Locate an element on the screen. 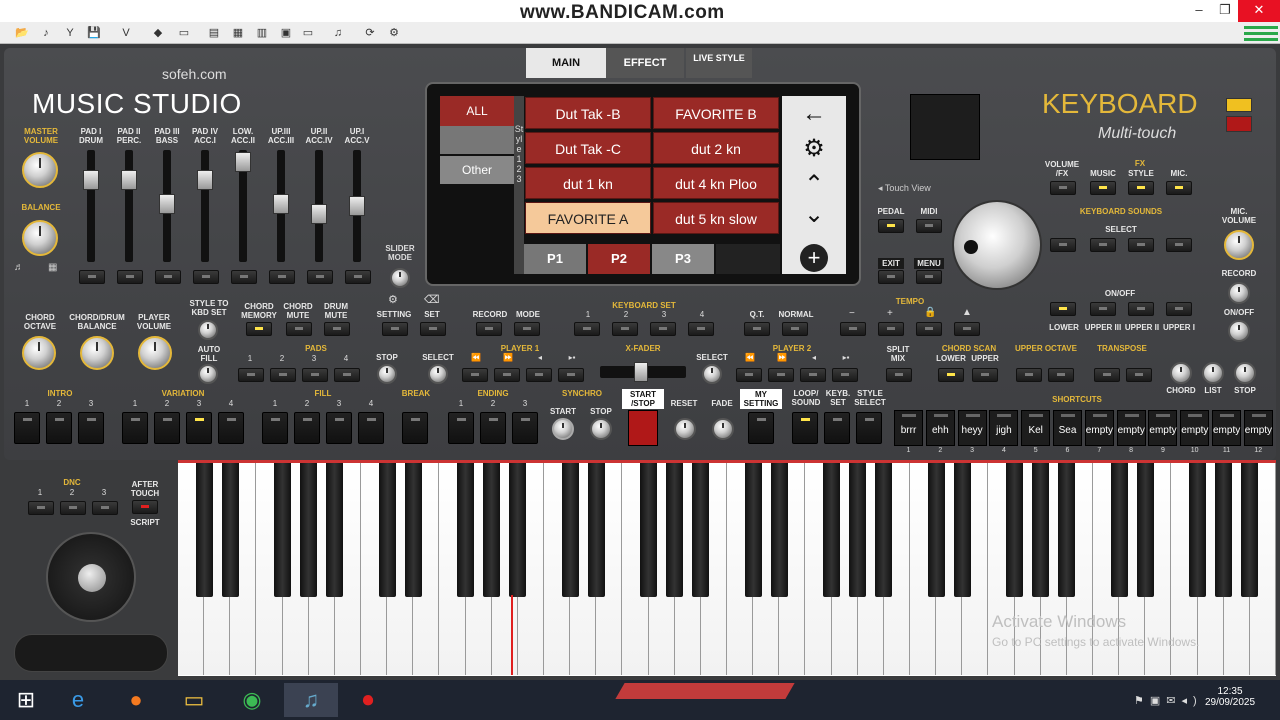 The height and width of the screenshot is (720, 1280). p1-select-knob is located at coordinates (438, 374).